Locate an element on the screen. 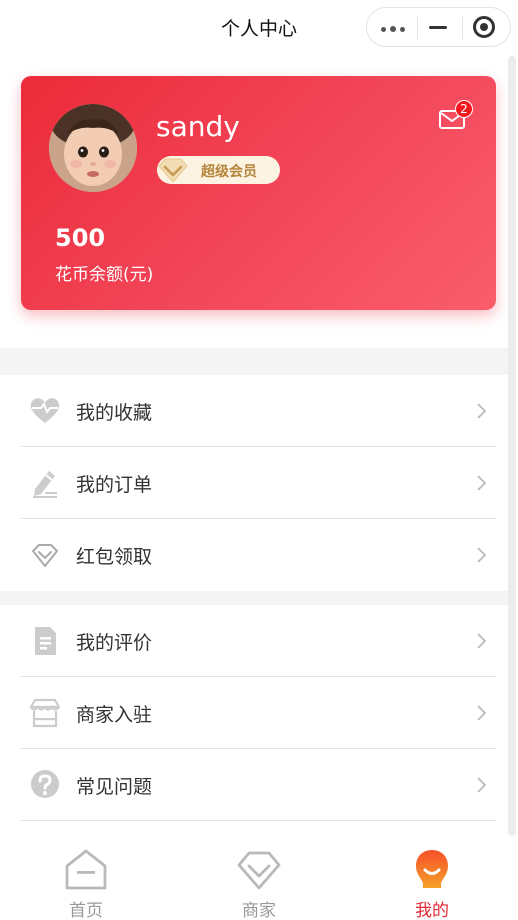  close-icon is located at coordinates (484, 27).